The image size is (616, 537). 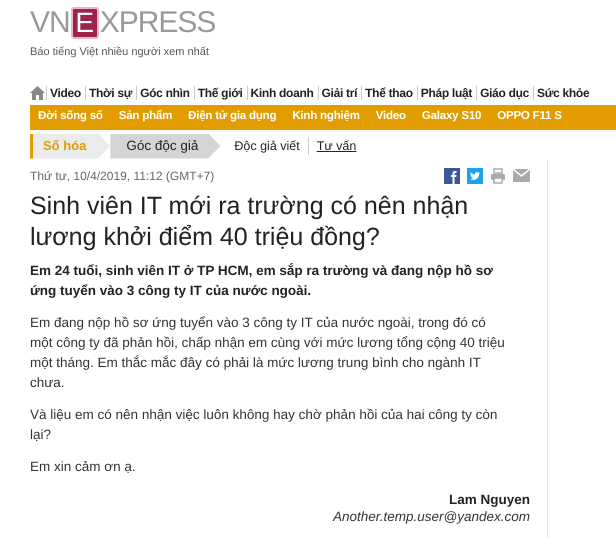 I want to click on nav-link: Giáo dục, so click(x=504, y=93).